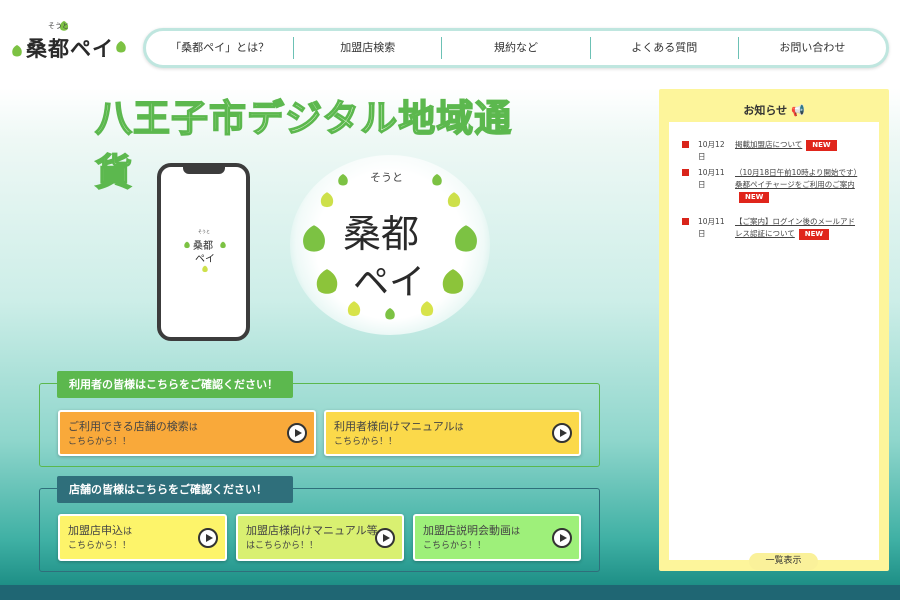 The width and height of the screenshot is (900, 600). What do you see at coordinates (95, 530) in the screenshot?
I see `button-main-text: 加盟店申込` at bounding box center [95, 530].